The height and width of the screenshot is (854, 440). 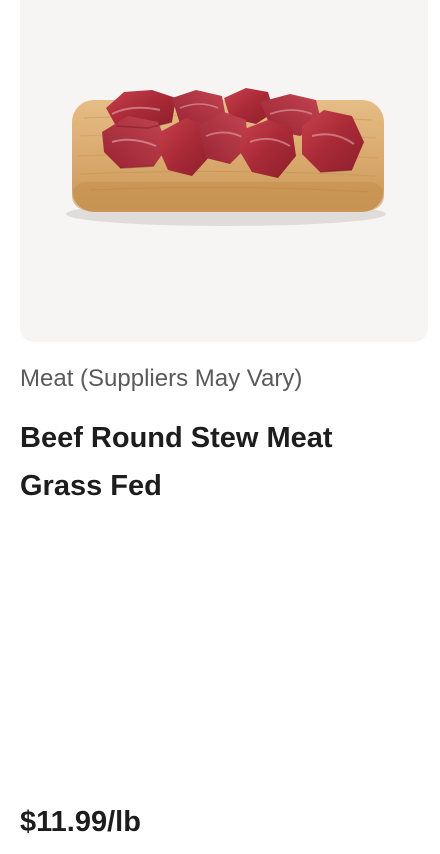 What do you see at coordinates (80, 822) in the screenshot?
I see `product-price: $11.99/lb` at bounding box center [80, 822].